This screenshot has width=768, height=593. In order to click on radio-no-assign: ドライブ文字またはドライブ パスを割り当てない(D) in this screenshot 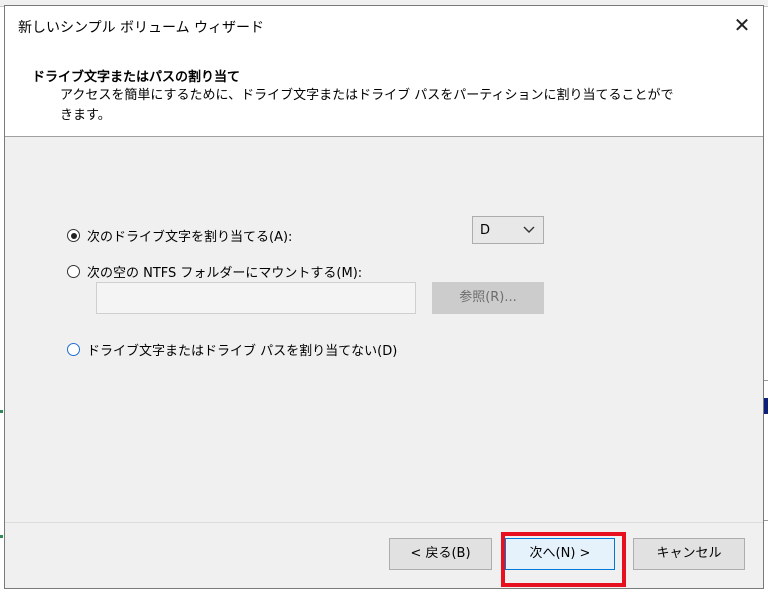, I will do `click(232, 349)`.